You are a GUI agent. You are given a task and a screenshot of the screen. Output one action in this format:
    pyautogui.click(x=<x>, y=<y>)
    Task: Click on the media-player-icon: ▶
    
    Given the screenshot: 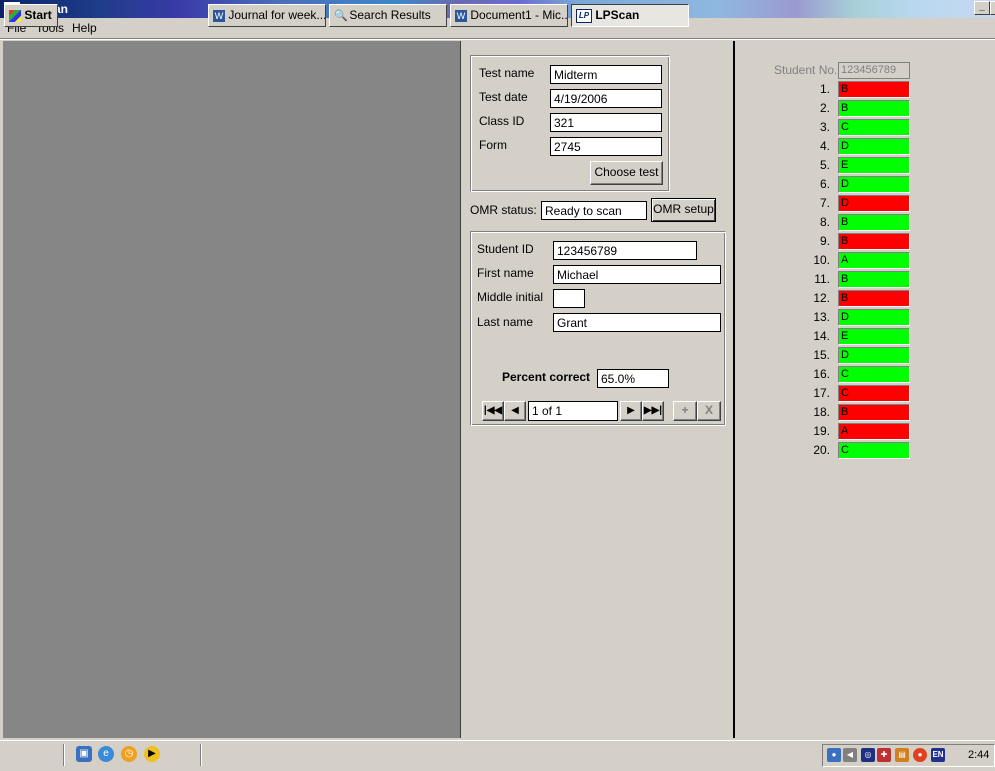 What is the action you would take?
    pyautogui.click(x=152, y=754)
    